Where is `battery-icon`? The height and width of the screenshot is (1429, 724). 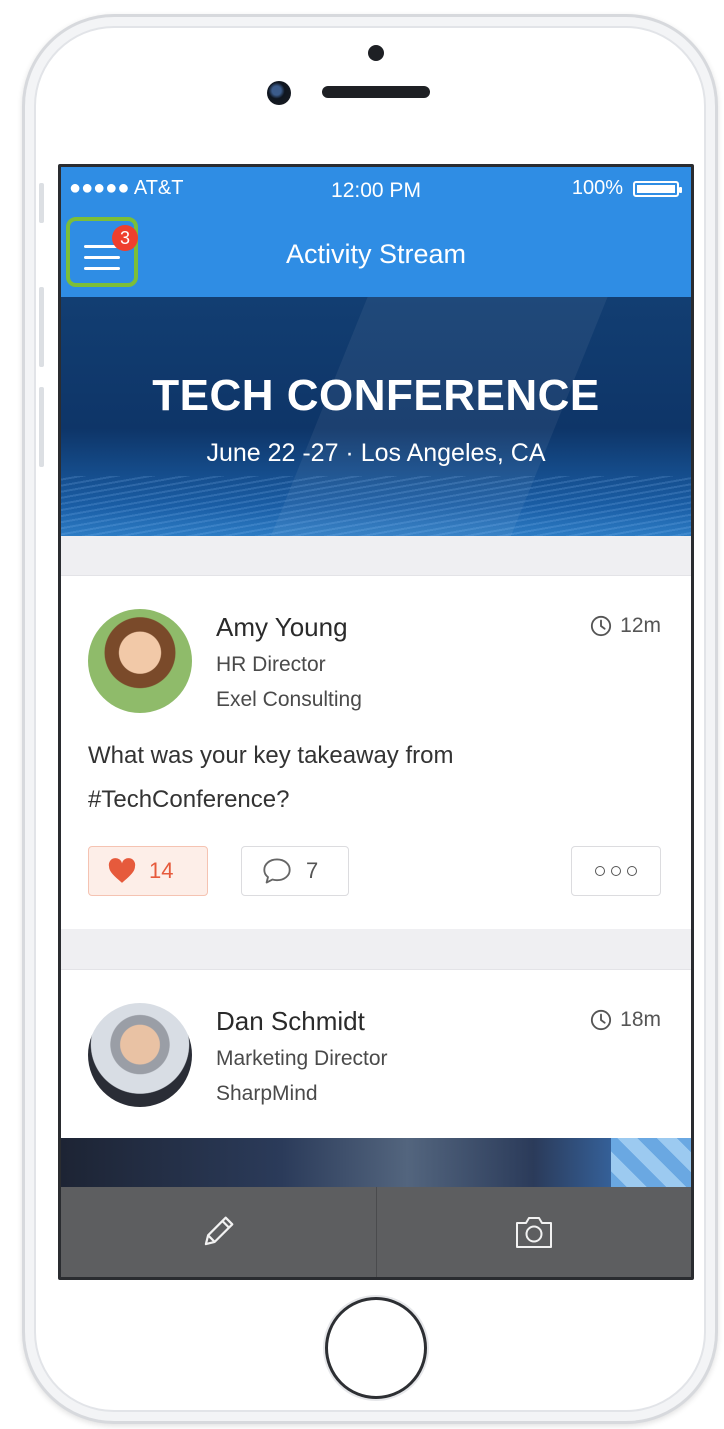 battery-icon is located at coordinates (657, 189).